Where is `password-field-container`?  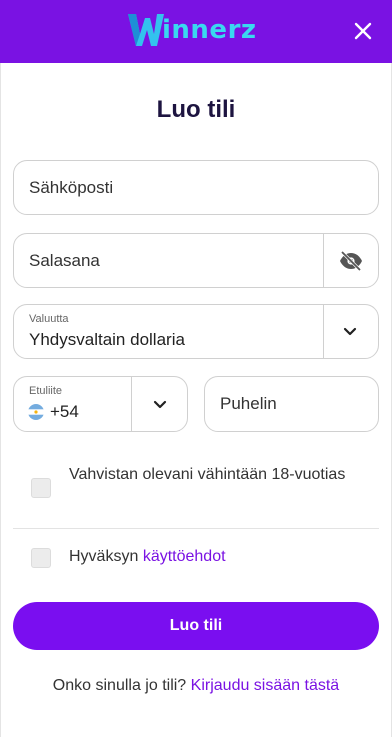
password-field-container is located at coordinates (196, 260).